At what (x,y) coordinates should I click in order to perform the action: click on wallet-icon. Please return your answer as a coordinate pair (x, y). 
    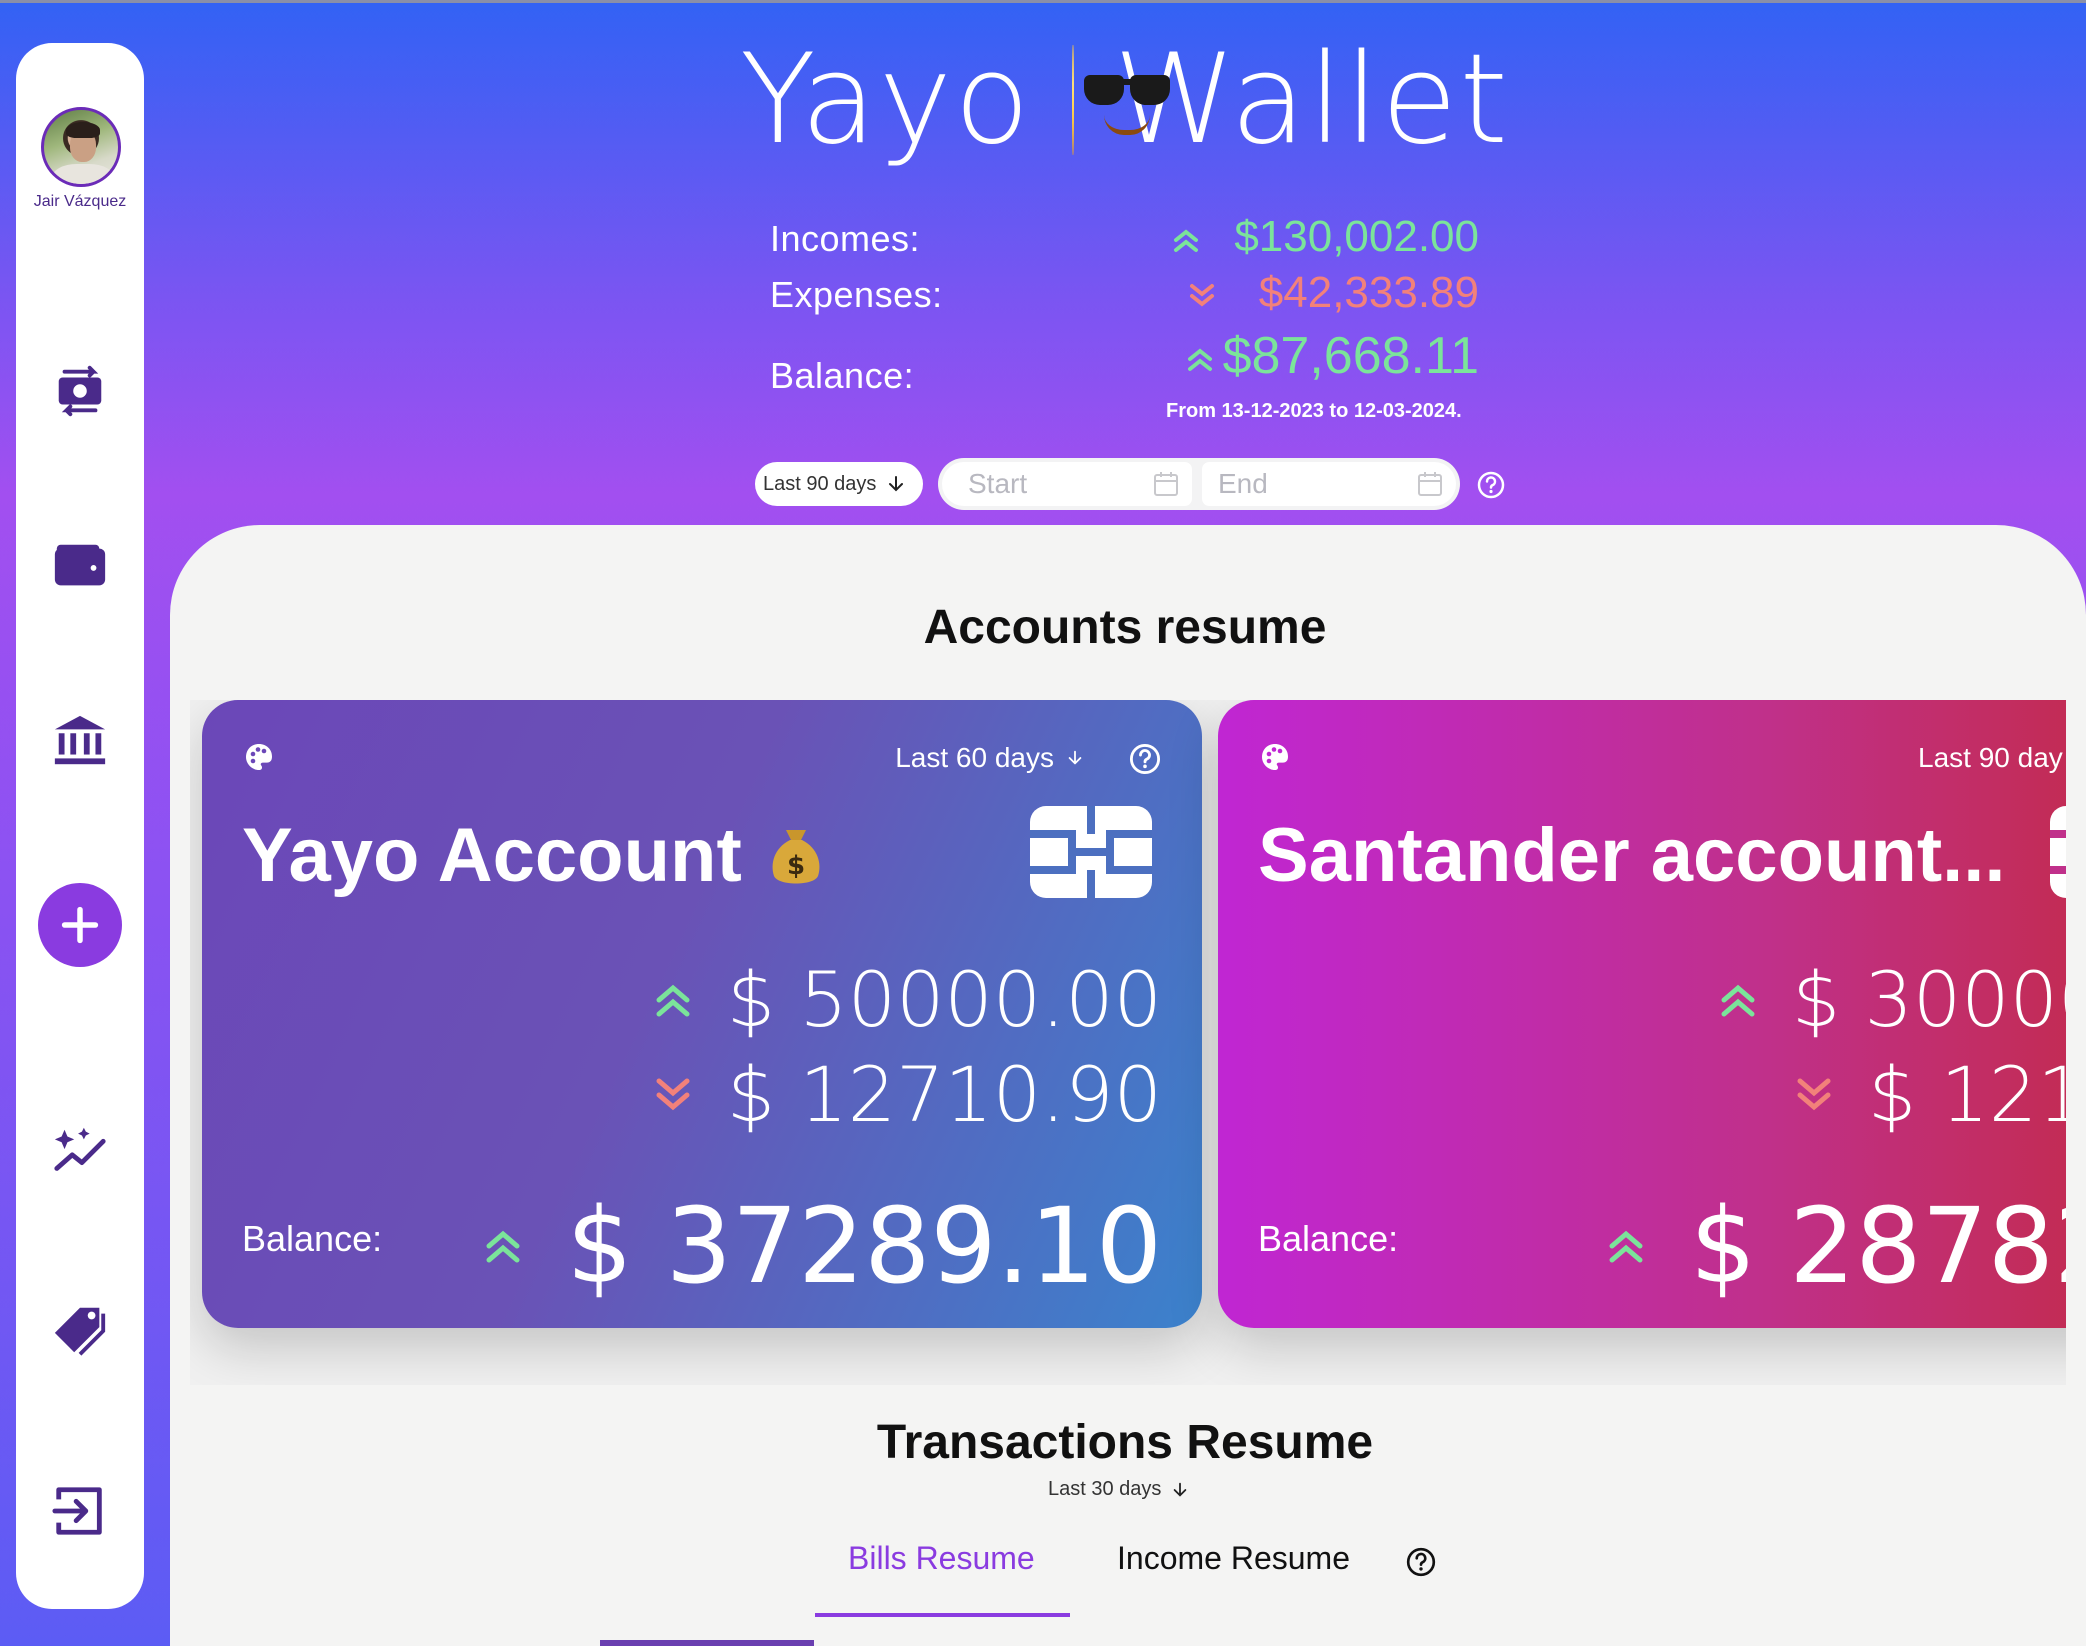
    Looking at the image, I should click on (80, 566).